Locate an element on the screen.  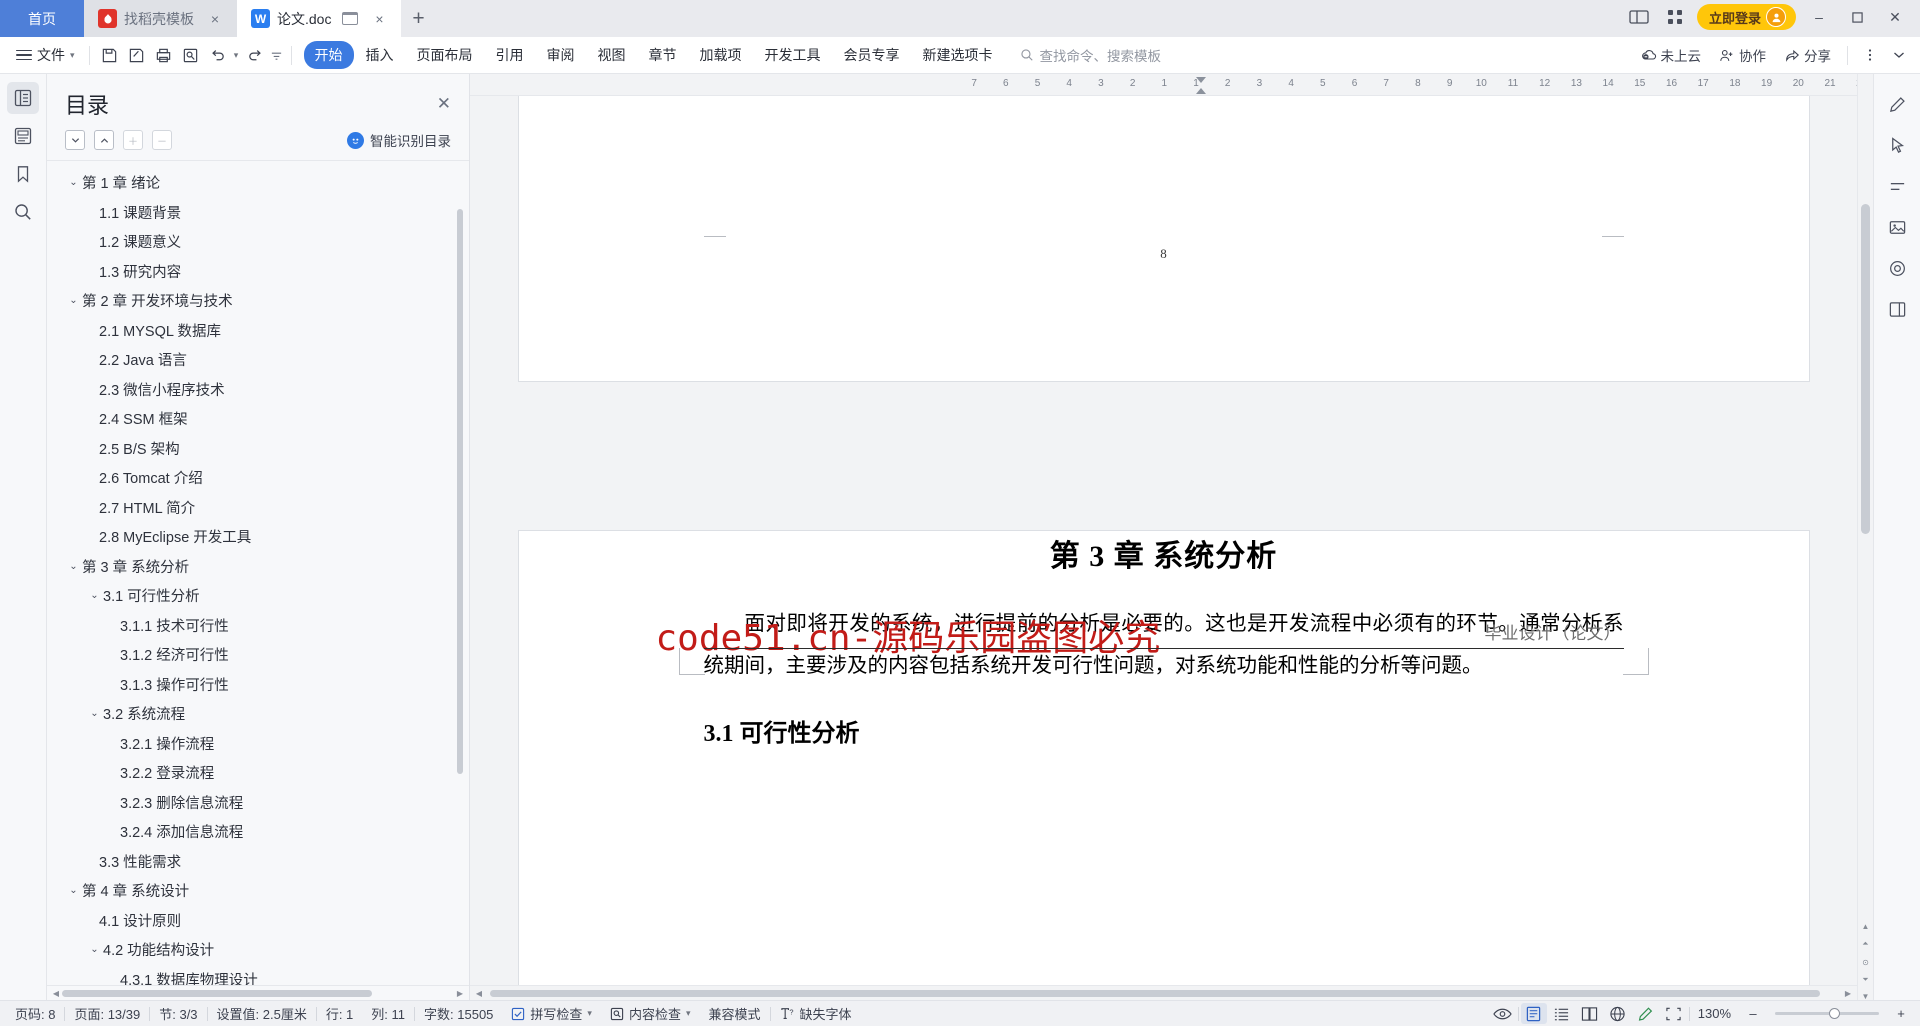
ribbon-tab-review: 审阅 is located at coordinates (561, 55).